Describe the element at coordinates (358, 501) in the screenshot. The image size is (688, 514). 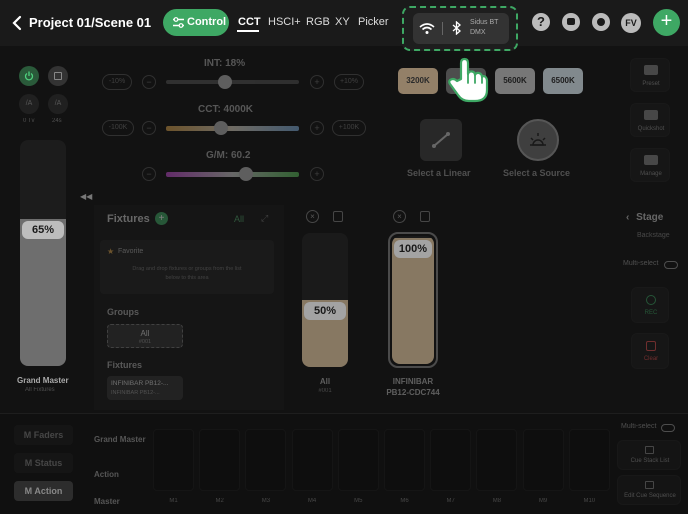
I see `master-slot-label: M5` at that location.